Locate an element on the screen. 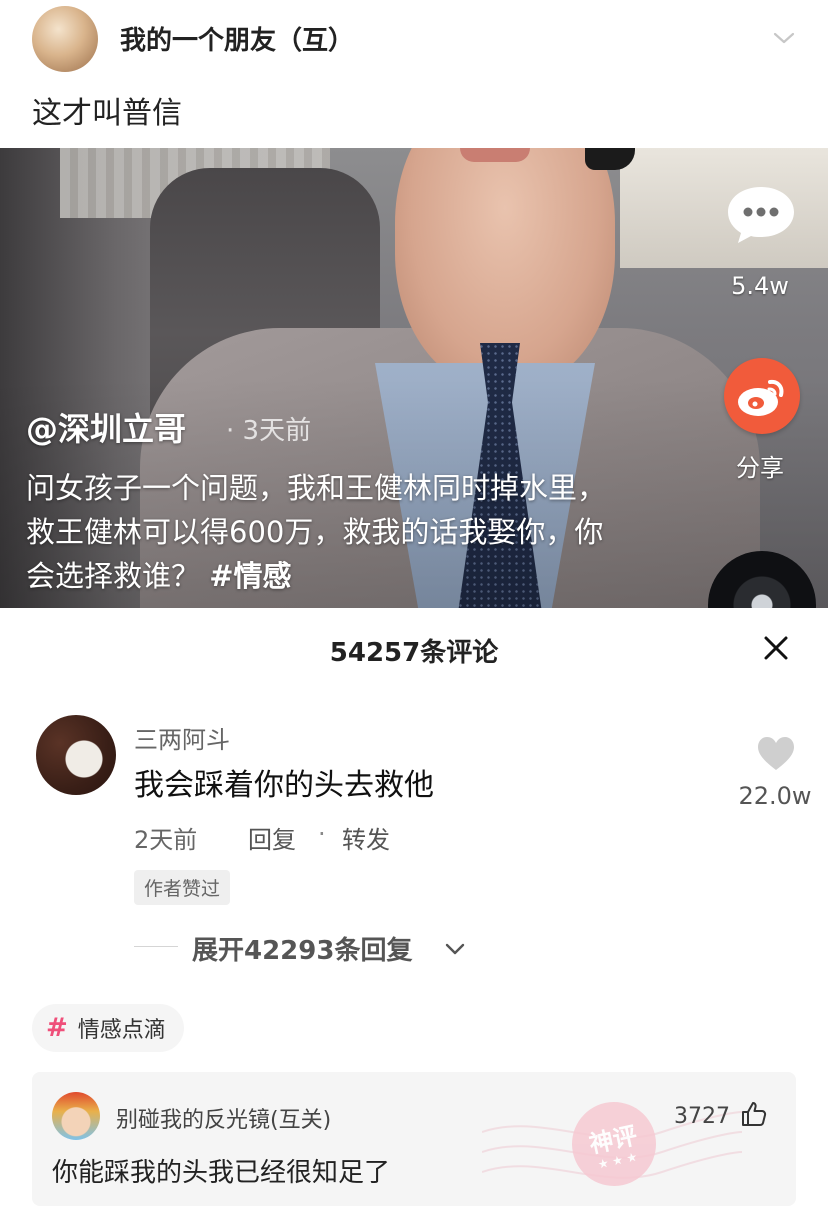 The width and height of the screenshot is (828, 1224). topic-chip: # 情感点滴 is located at coordinates (108, 1028).